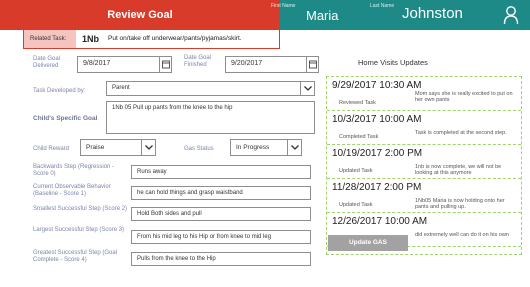 This screenshot has width=530, height=287. Describe the element at coordinates (511, 15) in the screenshot. I see `user-icon` at that location.